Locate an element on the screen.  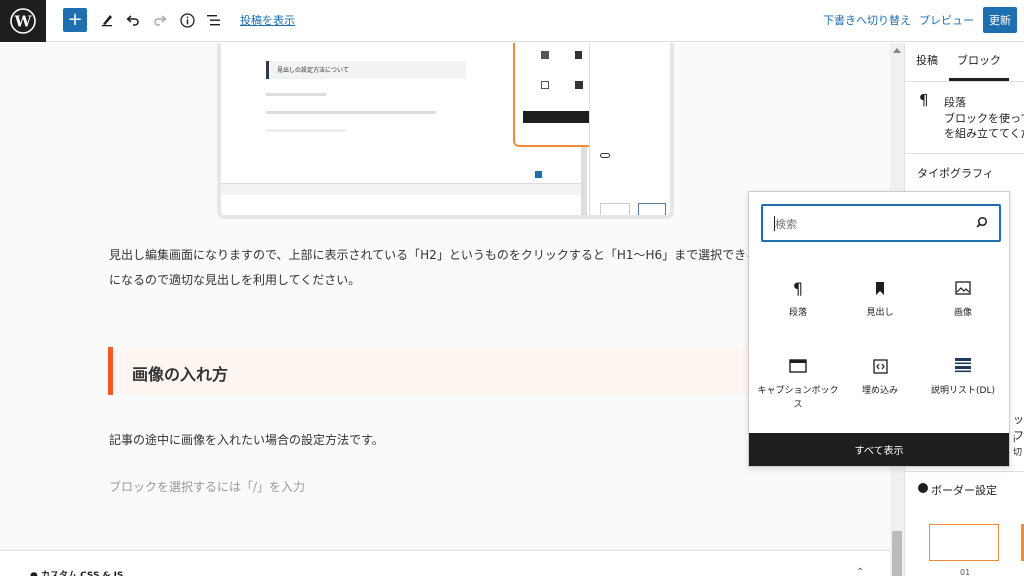
block-name: 段落 is located at coordinates (955, 102).